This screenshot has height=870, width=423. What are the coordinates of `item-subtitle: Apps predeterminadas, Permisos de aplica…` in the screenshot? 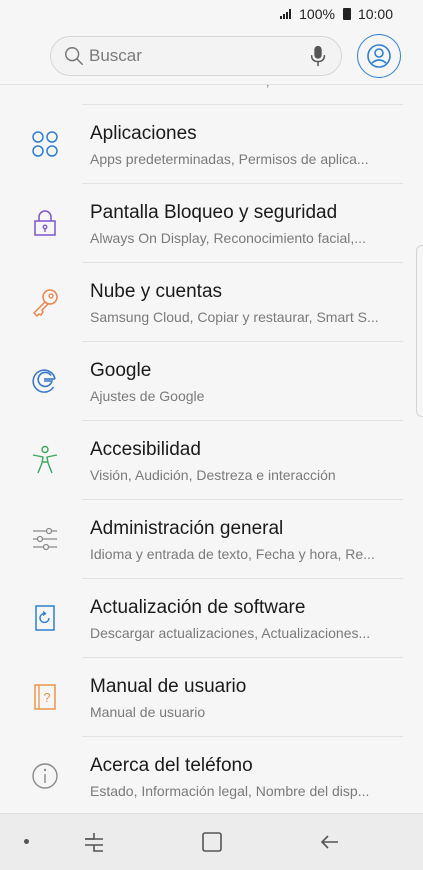 It's located at (229, 159).